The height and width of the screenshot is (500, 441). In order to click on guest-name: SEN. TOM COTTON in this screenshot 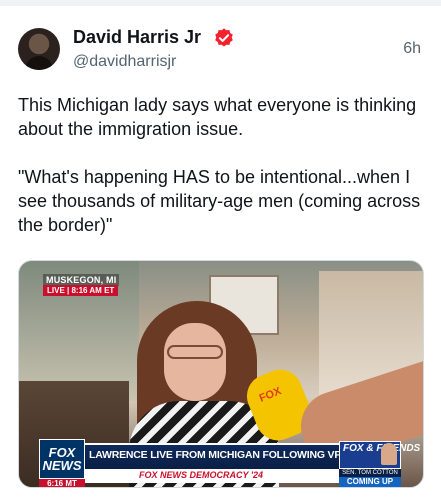, I will do `click(370, 473)`.